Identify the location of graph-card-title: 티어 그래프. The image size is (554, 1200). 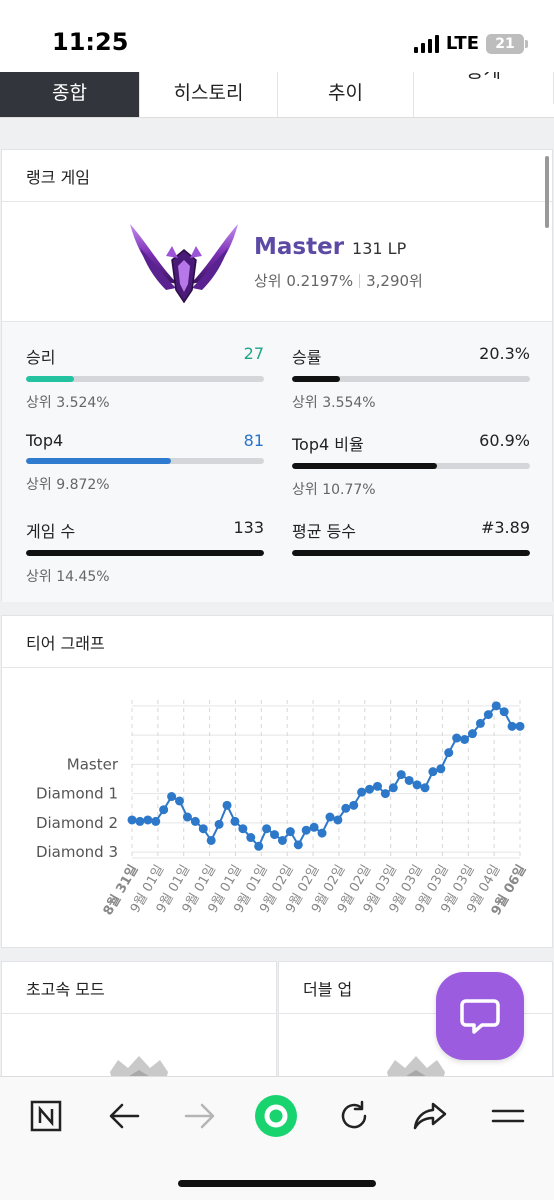
(277, 642).